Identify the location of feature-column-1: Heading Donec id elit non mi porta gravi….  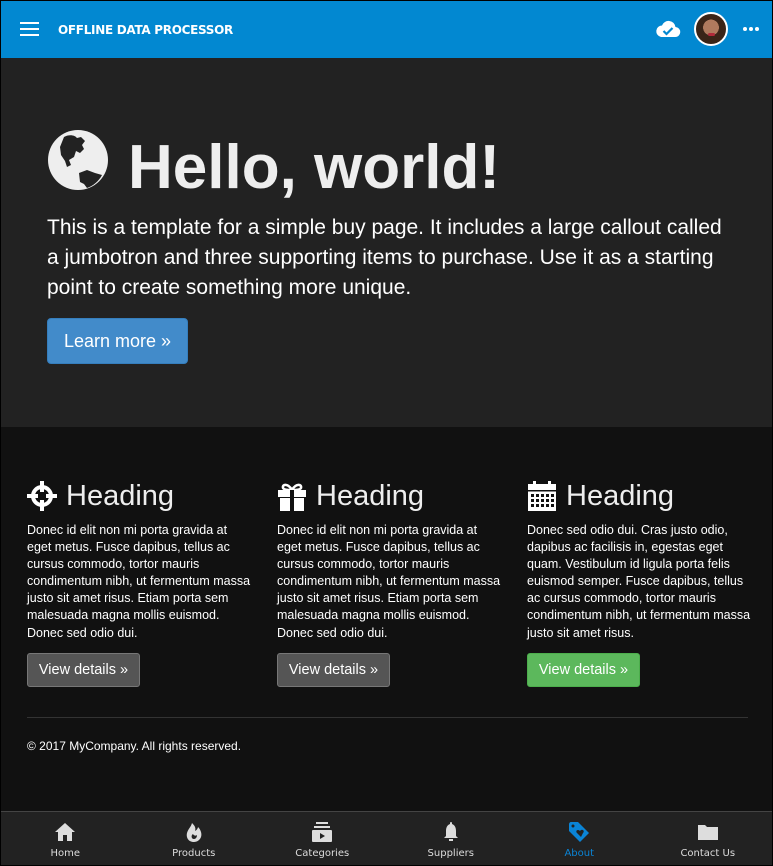
(139, 581).